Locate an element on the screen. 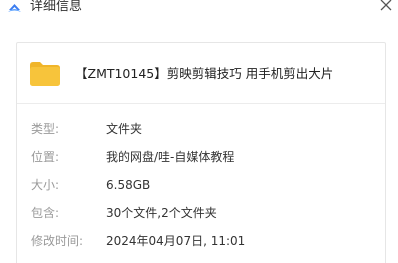  folder-icon is located at coordinates (45, 74).